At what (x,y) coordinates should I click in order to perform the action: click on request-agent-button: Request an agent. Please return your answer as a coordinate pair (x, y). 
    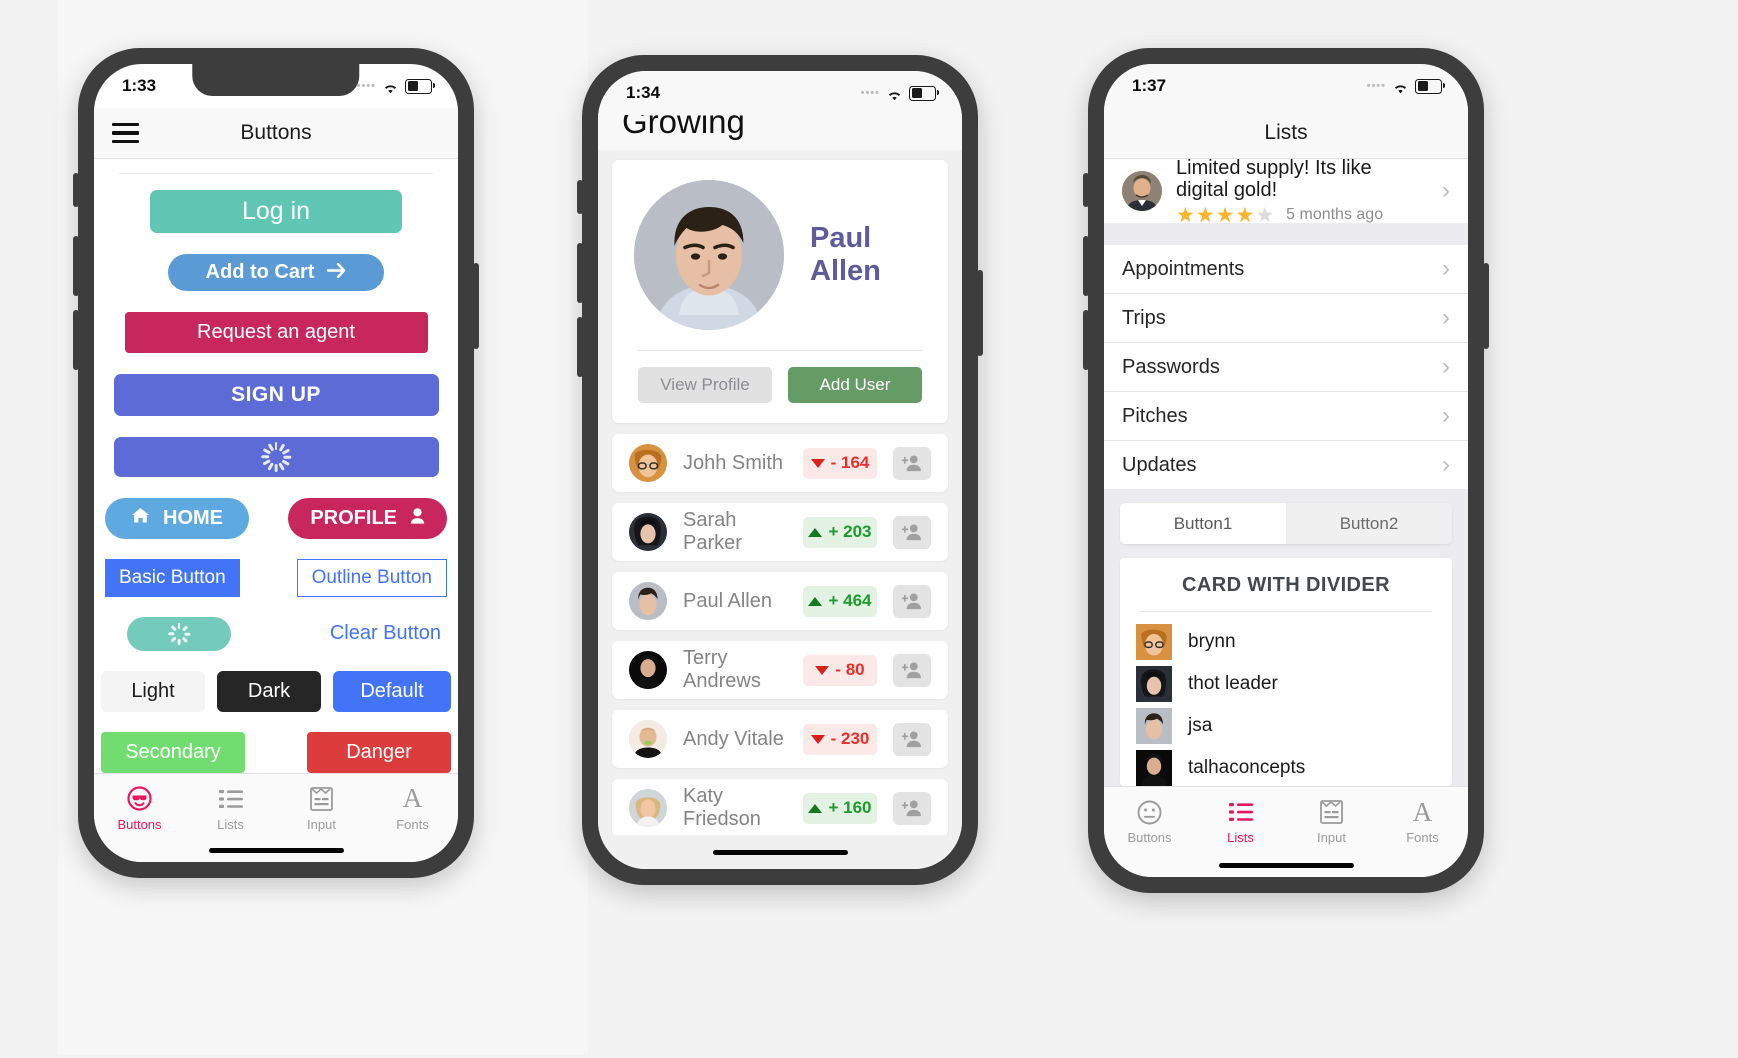
    Looking at the image, I should click on (276, 332).